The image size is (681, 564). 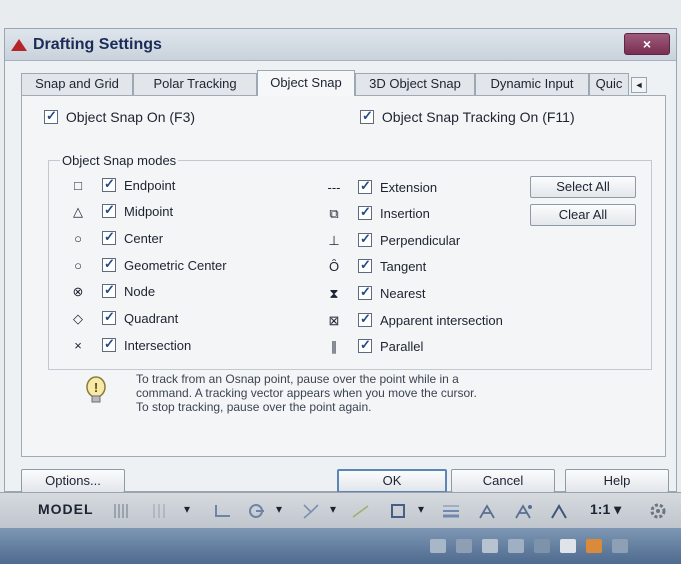 I want to click on network-icon, so click(x=490, y=546).